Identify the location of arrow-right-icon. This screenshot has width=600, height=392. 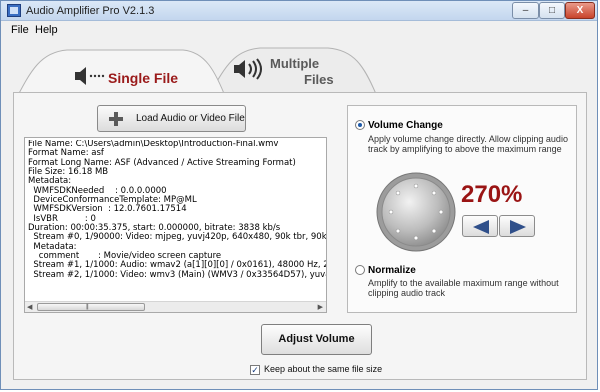
(518, 227).